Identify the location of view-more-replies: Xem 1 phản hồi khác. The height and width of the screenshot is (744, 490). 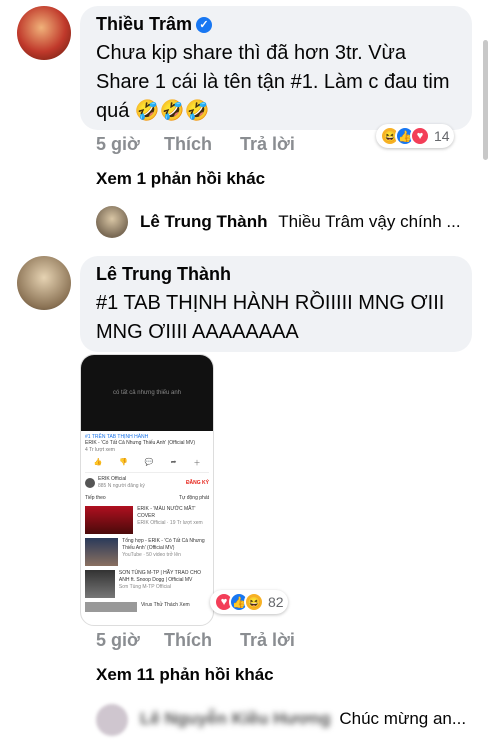
(180, 179).